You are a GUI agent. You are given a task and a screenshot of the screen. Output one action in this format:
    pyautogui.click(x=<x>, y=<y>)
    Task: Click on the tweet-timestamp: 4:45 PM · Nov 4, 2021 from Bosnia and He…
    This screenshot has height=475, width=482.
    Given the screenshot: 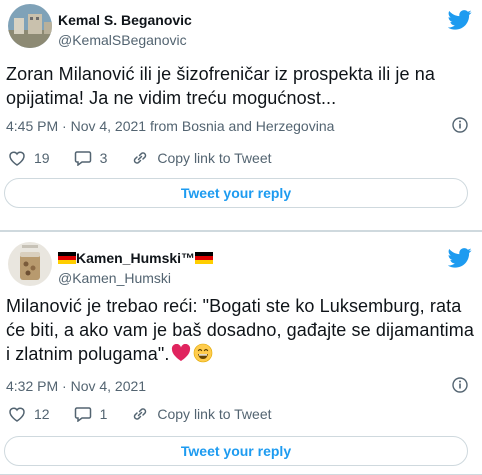 What is the action you would take?
    pyautogui.click(x=170, y=126)
    